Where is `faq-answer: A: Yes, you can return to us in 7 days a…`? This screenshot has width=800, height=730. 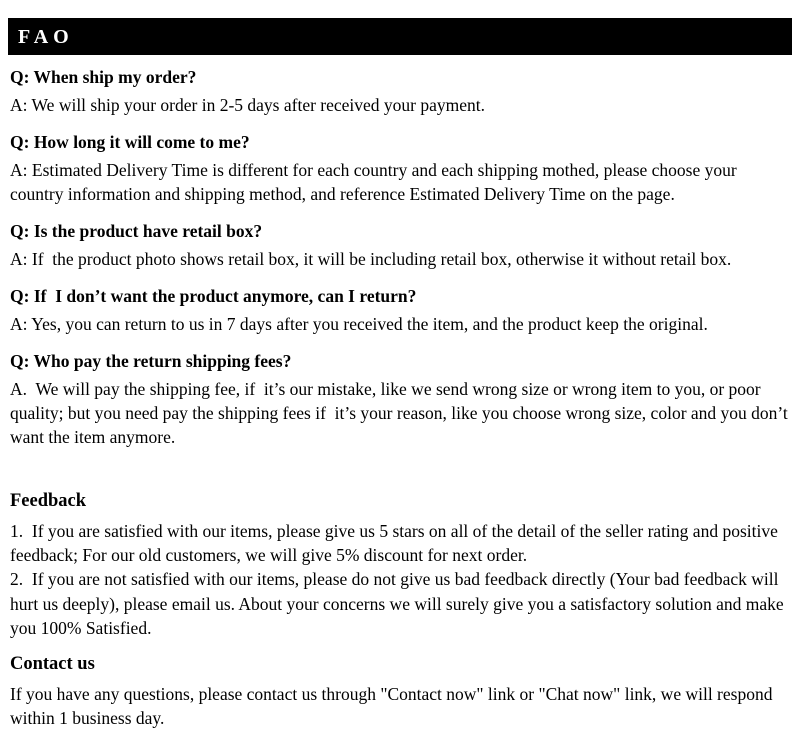
faq-answer: A: Yes, you can return to us in 7 days a… is located at coordinates (359, 323).